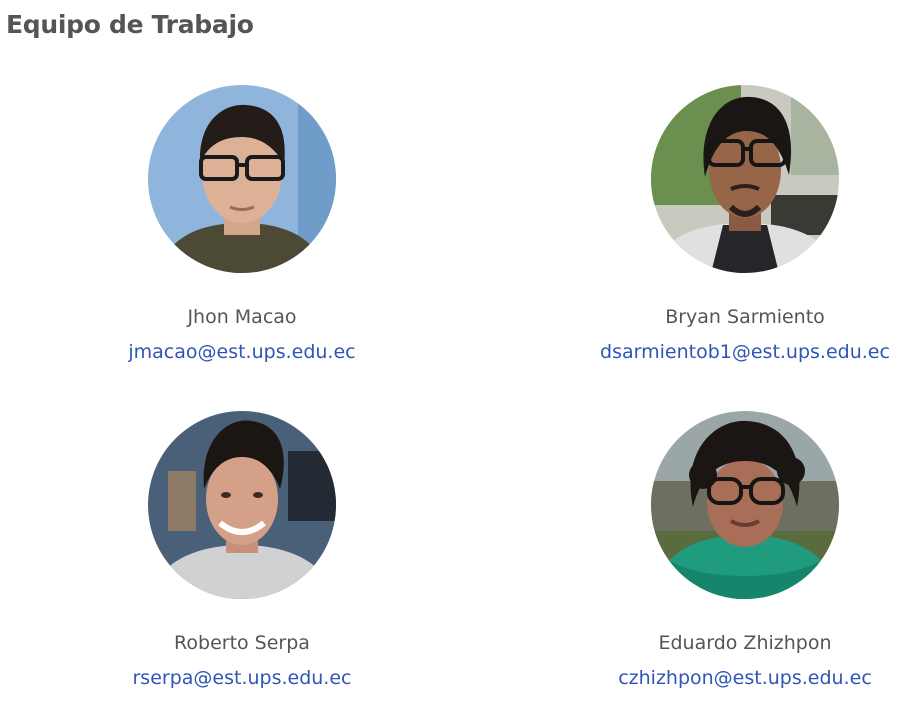 This screenshot has width=915, height=724. I want to click on member-name: Jhon Macao, so click(242, 317).